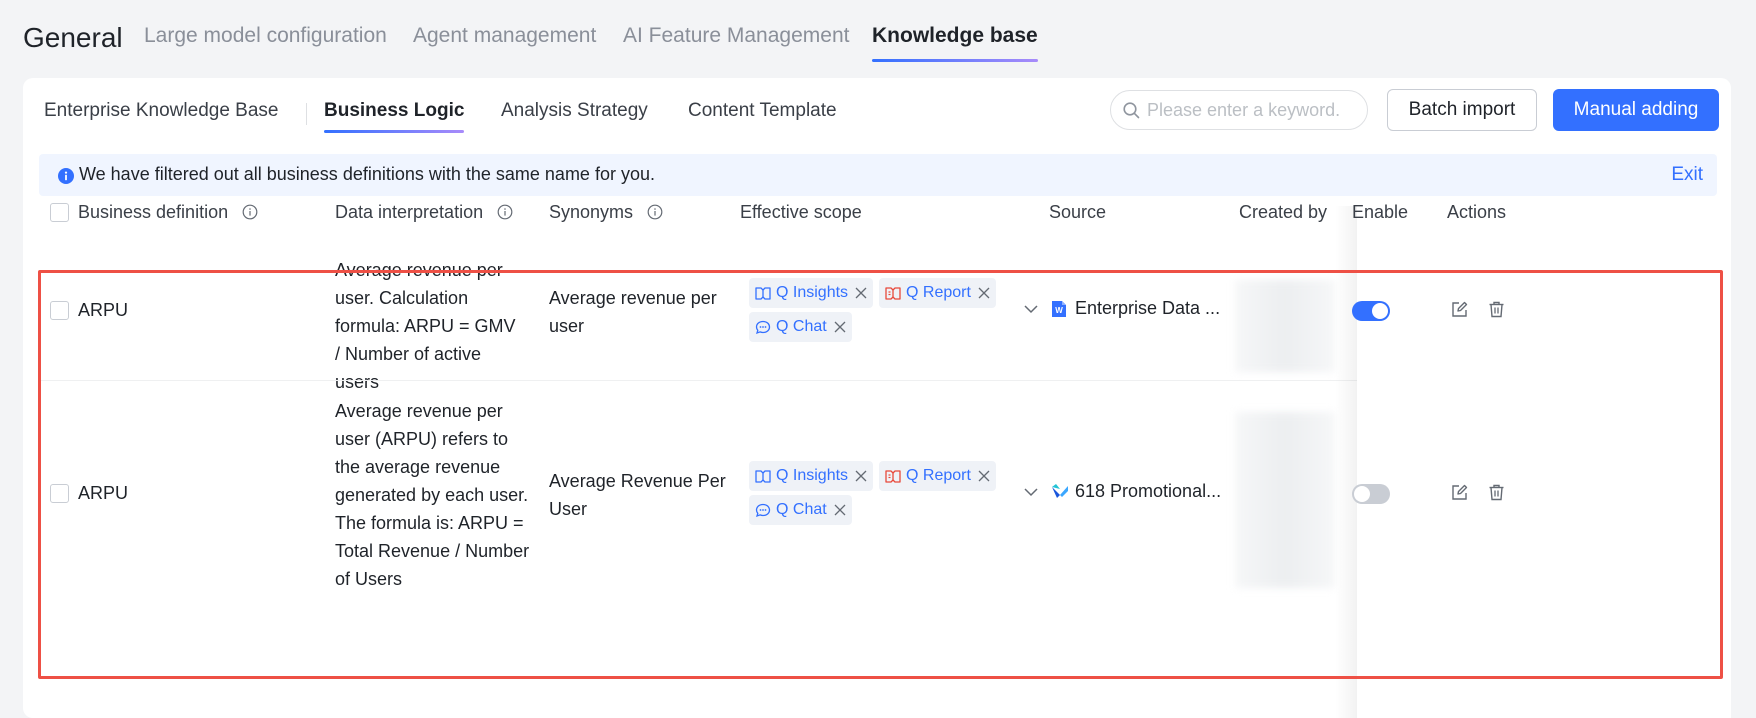 This screenshot has height=718, width=1756. Describe the element at coordinates (637, 495) in the screenshot. I see `row-synonyms: Average Revenue Per User` at that location.